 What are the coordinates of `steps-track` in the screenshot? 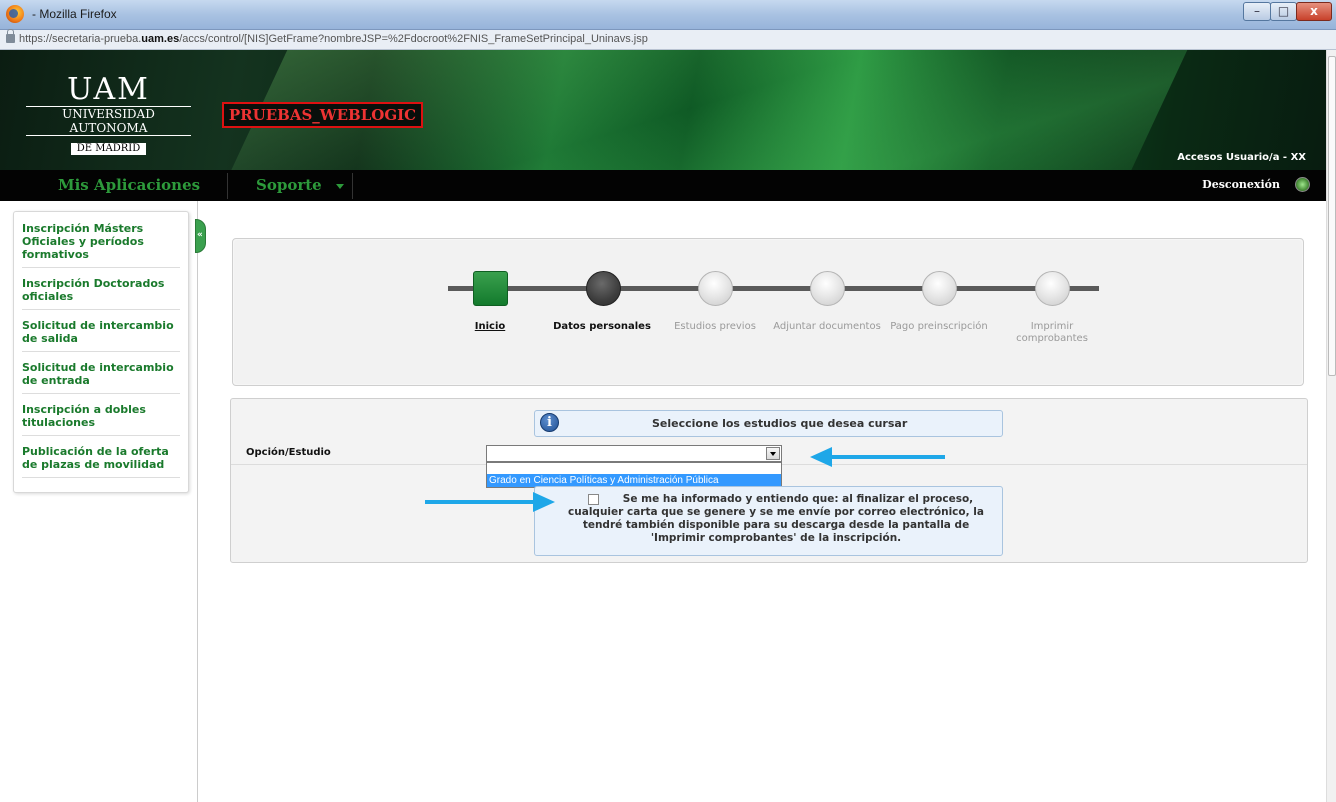 It's located at (773, 288).